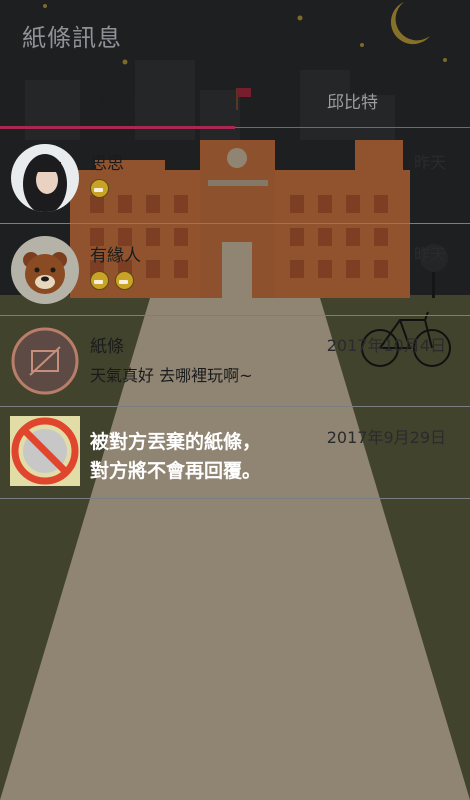  I want to click on tab-bar: 紙友 邱比特, so click(235, 104).